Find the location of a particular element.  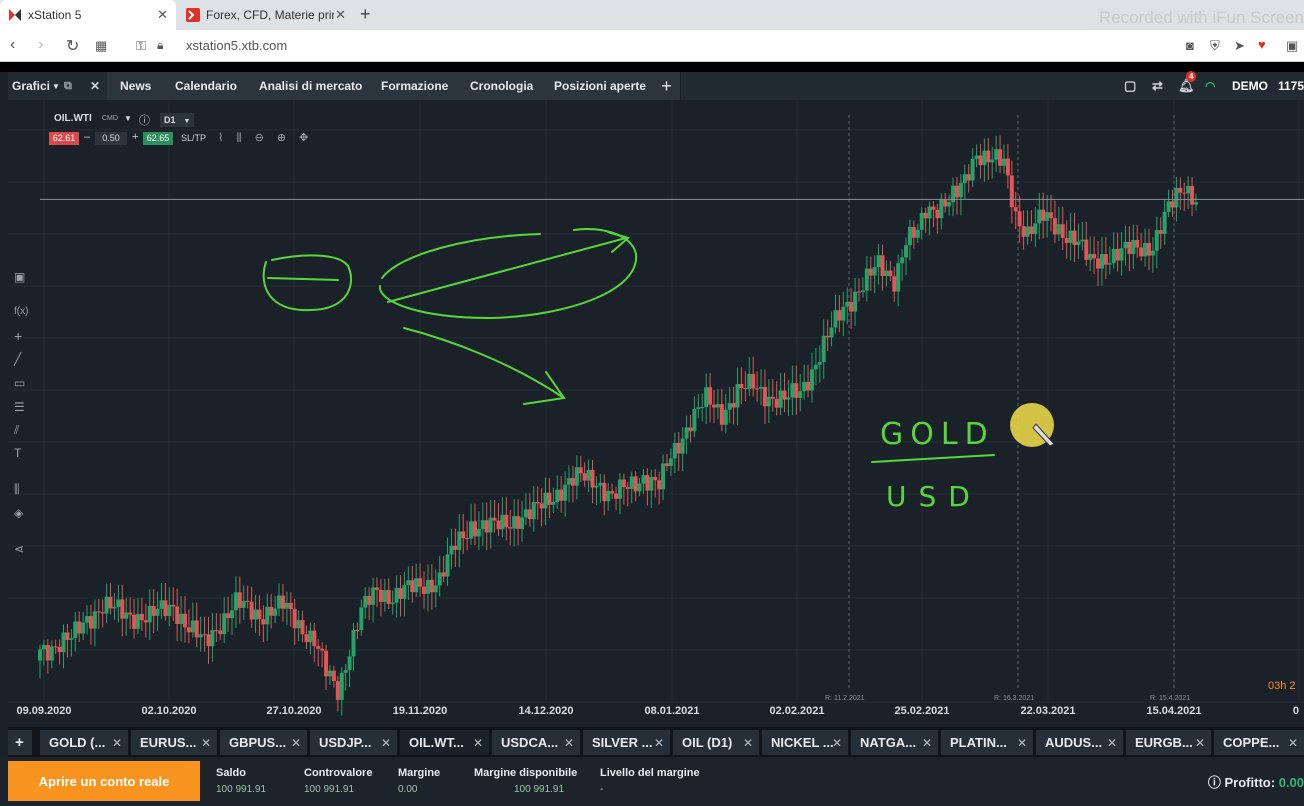

zoom-in-icon: ⊕ is located at coordinates (281, 138).